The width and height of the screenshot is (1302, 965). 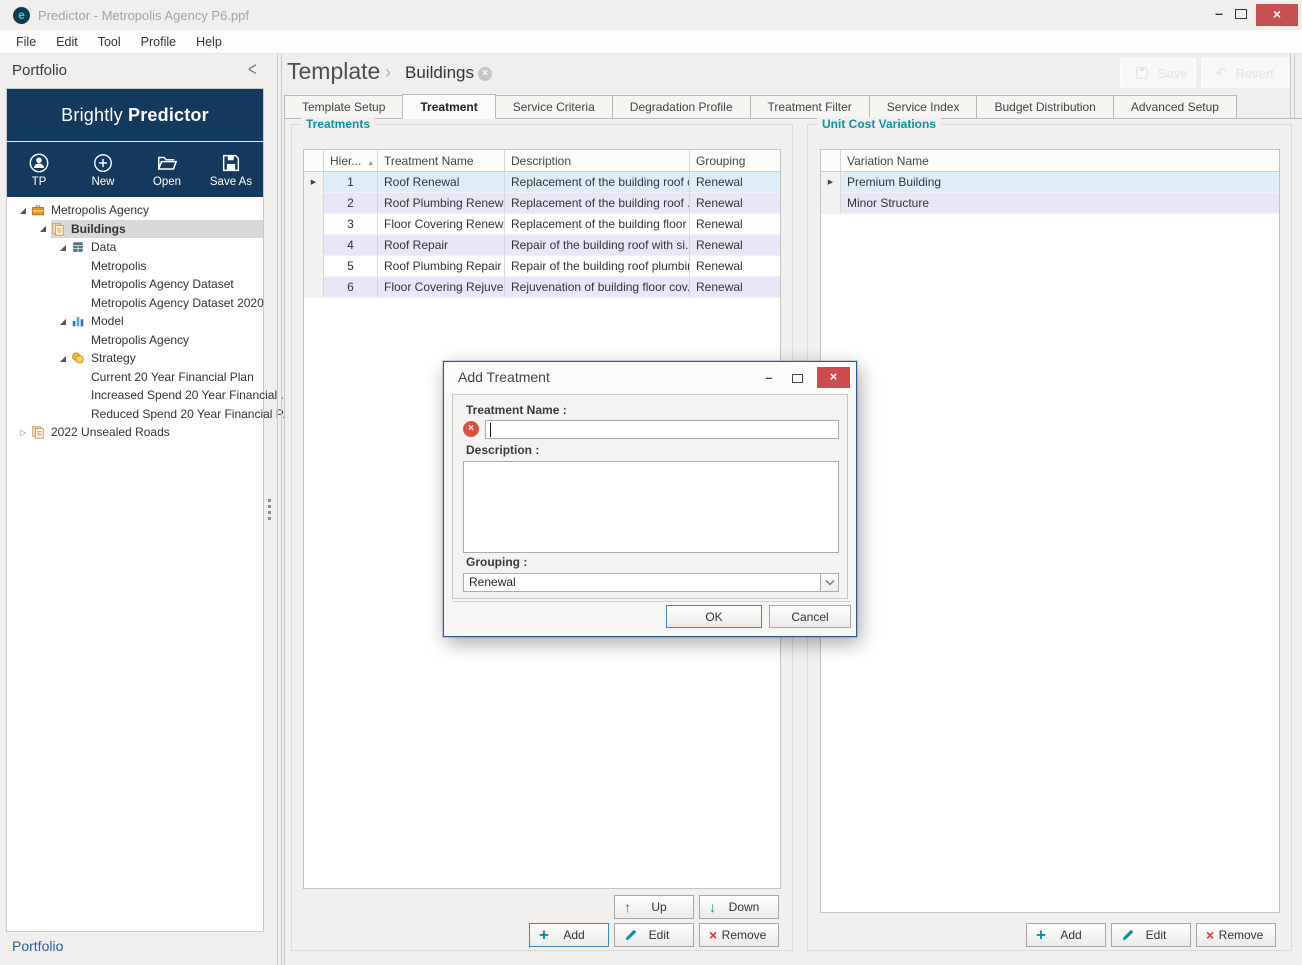 I want to click on ok-button: OK, so click(x=714, y=616).